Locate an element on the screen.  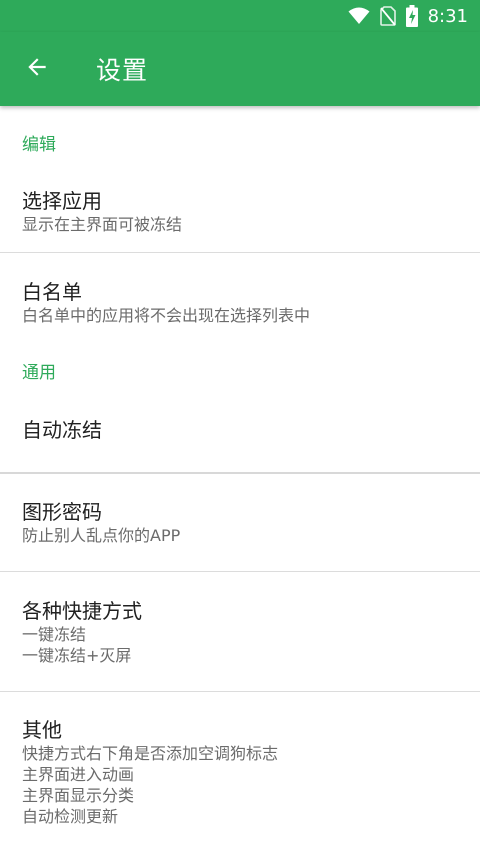
setting-subtitle-line: 主界面显示分类 is located at coordinates (78, 795).